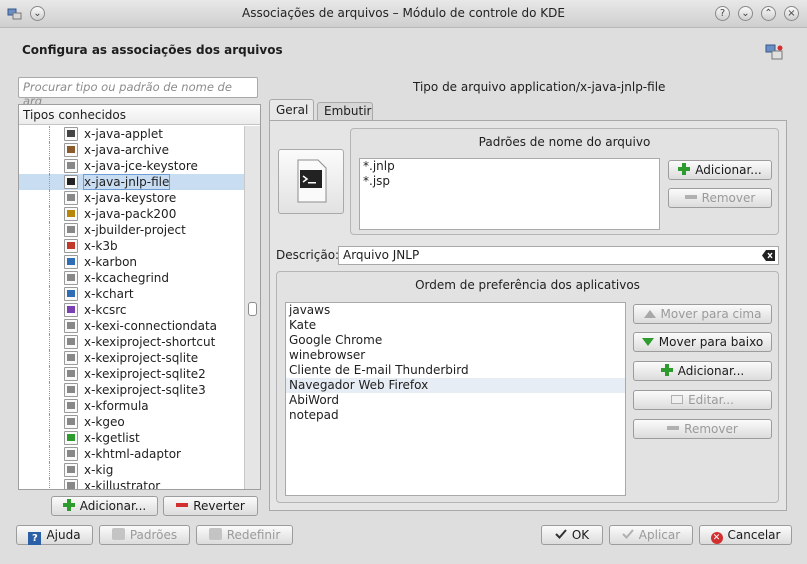 The height and width of the screenshot is (564, 807). What do you see at coordinates (702, 429) in the screenshot?
I see `remove-app-button: Remover` at bounding box center [702, 429].